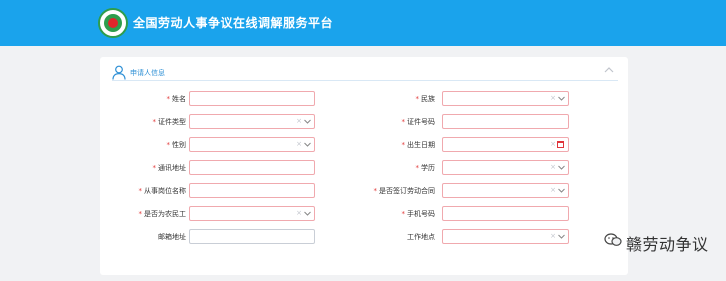 Image resolution: width=726 pixels, height=281 pixels. Describe the element at coordinates (252, 144) in the screenshot. I see `gender-select: ×` at that location.